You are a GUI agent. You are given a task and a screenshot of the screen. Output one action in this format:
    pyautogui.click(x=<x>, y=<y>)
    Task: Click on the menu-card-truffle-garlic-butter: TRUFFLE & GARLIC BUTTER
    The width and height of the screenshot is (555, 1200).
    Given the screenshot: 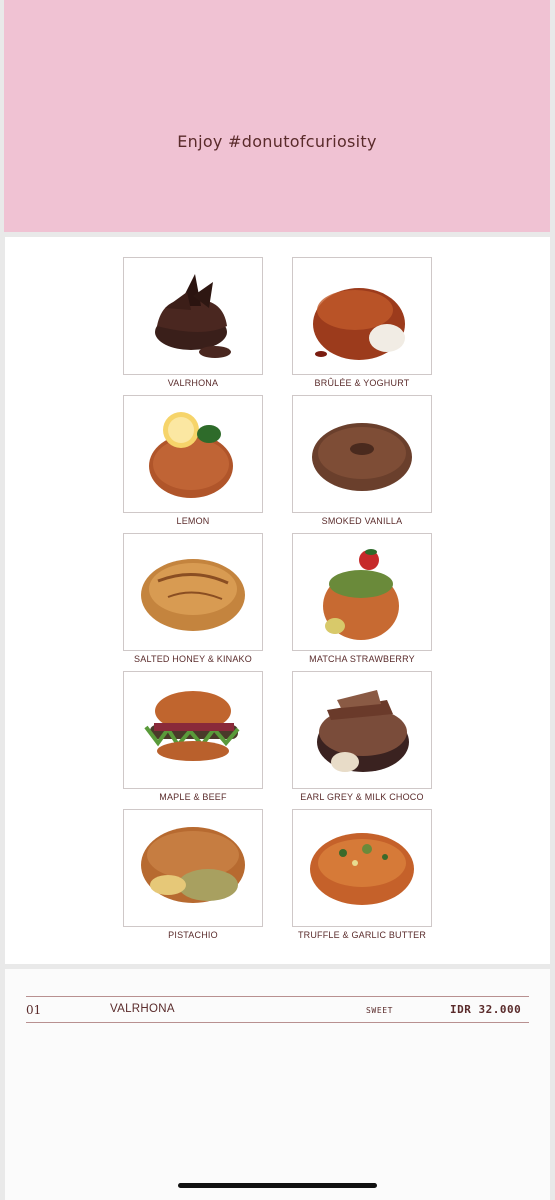 What is the action you would take?
    pyautogui.click(x=362, y=874)
    